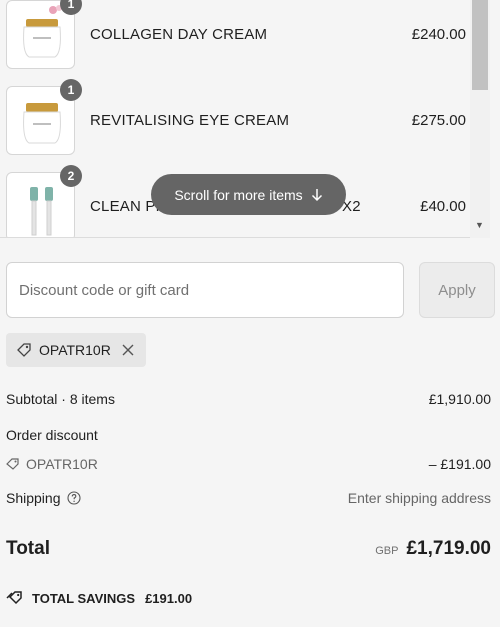 The width and height of the screenshot is (500, 627). Describe the element at coordinates (448, 548) in the screenshot. I see `total-amount: £1,719.00` at that location.